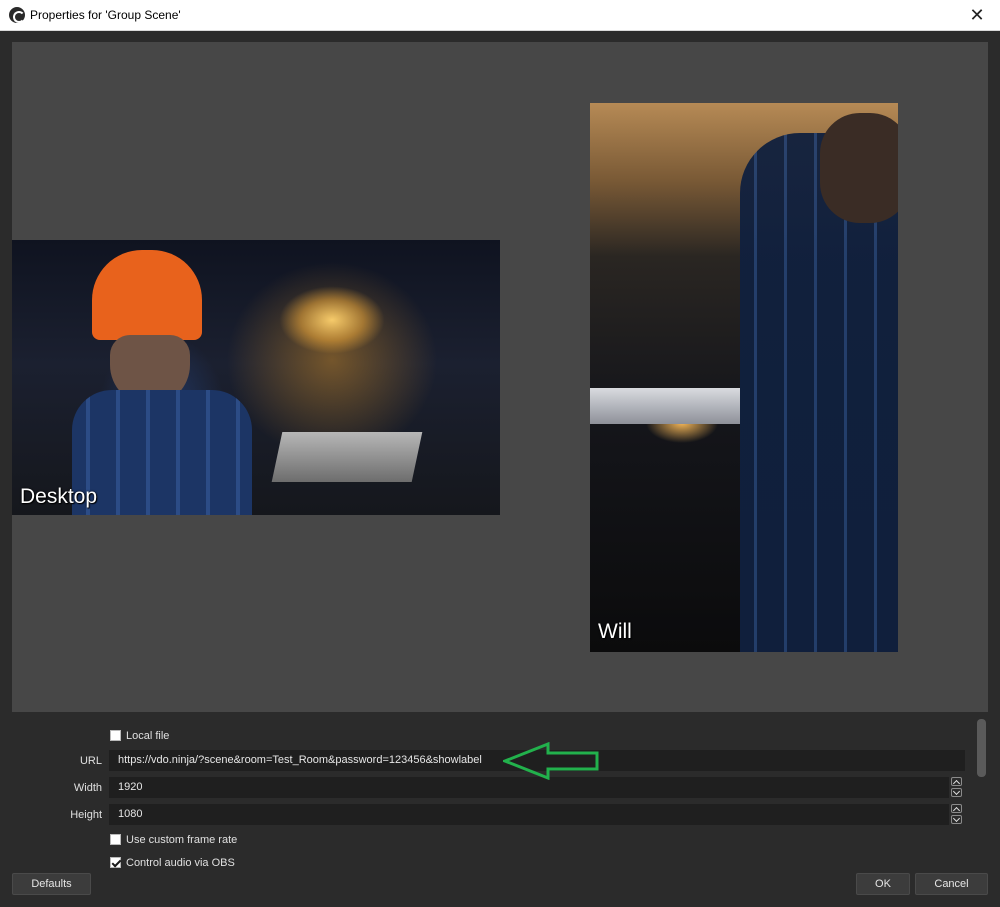 The width and height of the screenshot is (1000, 907). Describe the element at coordinates (500, 15) in the screenshot. I see `title-bar: Properties for 'Group Scene' ✕` at that location.